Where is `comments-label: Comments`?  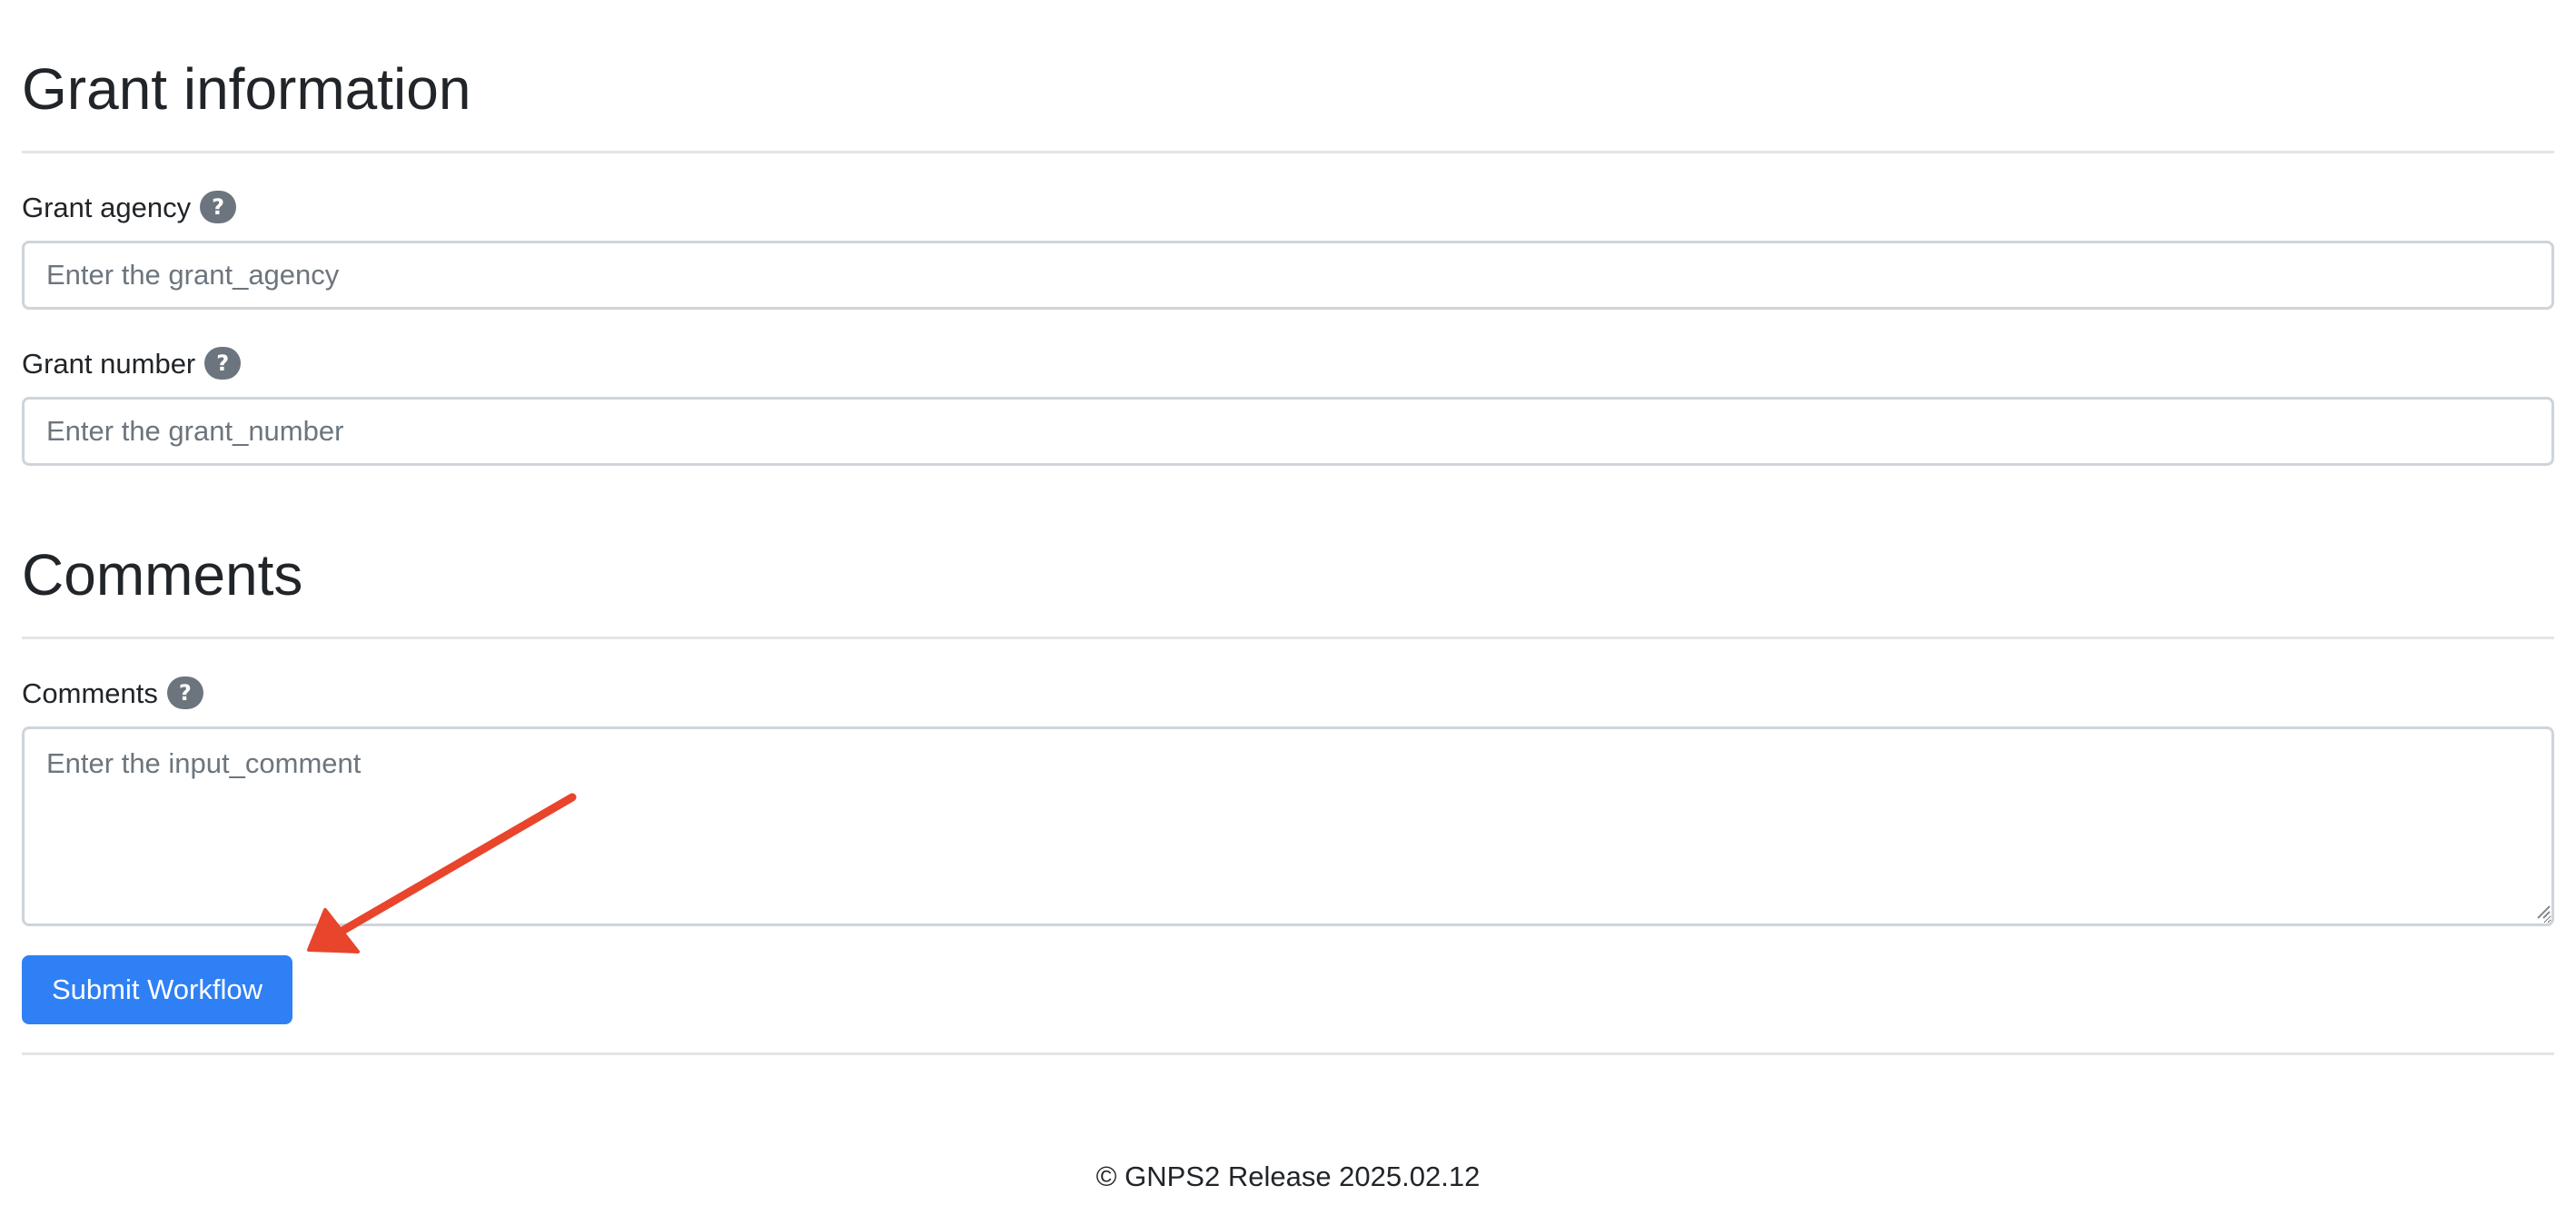
comments-label: Comments is located at coordinates (90, 693).